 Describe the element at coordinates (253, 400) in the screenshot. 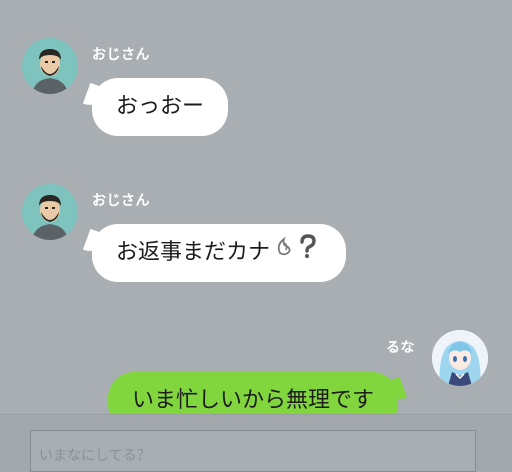

I see `message-text: いま忙しいから無理です` at that location.